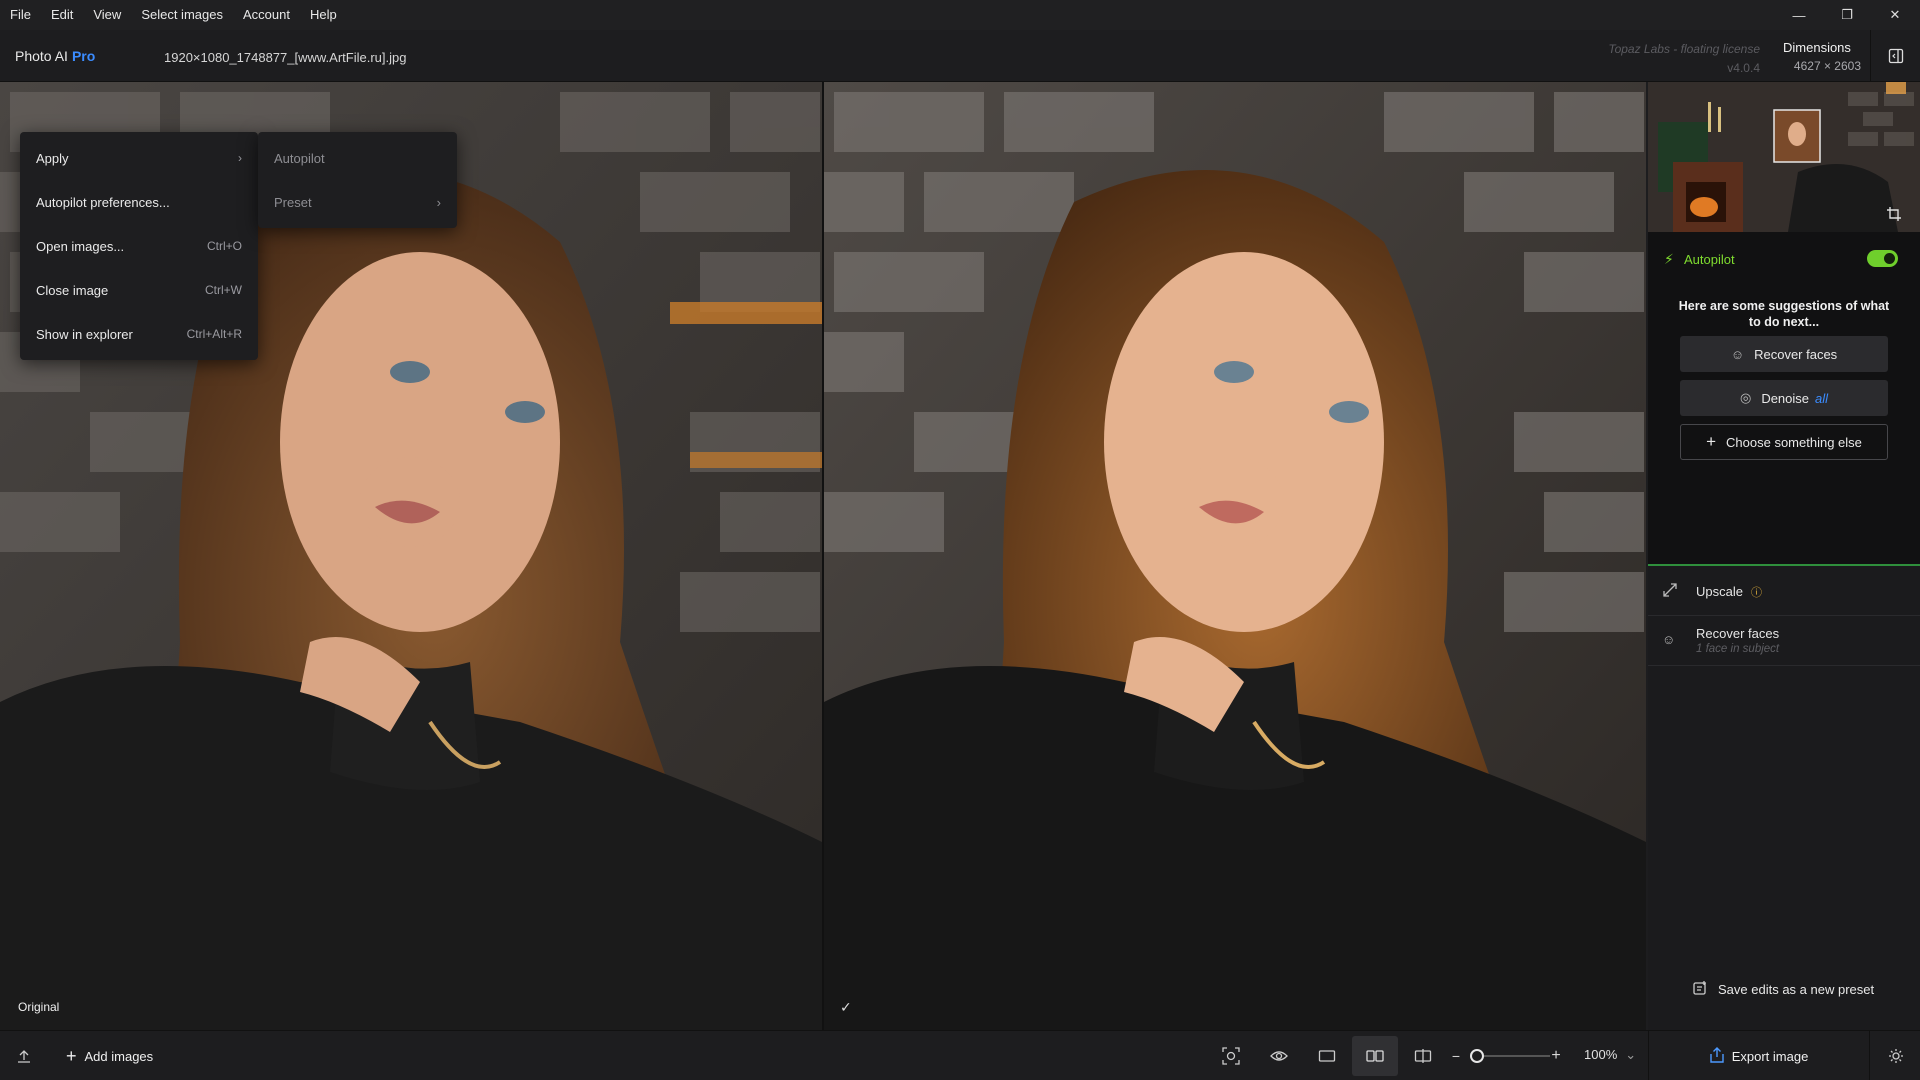 Image resolution: width=1920 pixels, height=1080 pixels. I want to click on choose-something-else-button: + Choose something else, so click(1784, 442).